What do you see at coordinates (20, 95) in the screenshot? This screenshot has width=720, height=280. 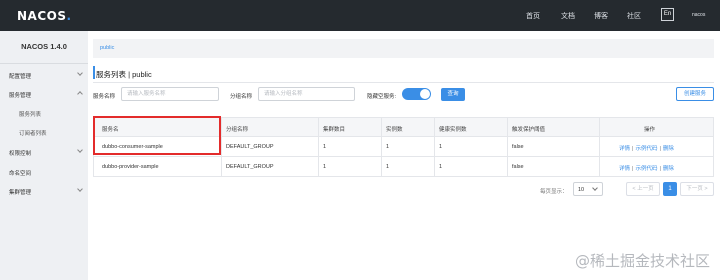 I see `sidebar-item-service-management: 服务管理` at bounding box center [20, 95].